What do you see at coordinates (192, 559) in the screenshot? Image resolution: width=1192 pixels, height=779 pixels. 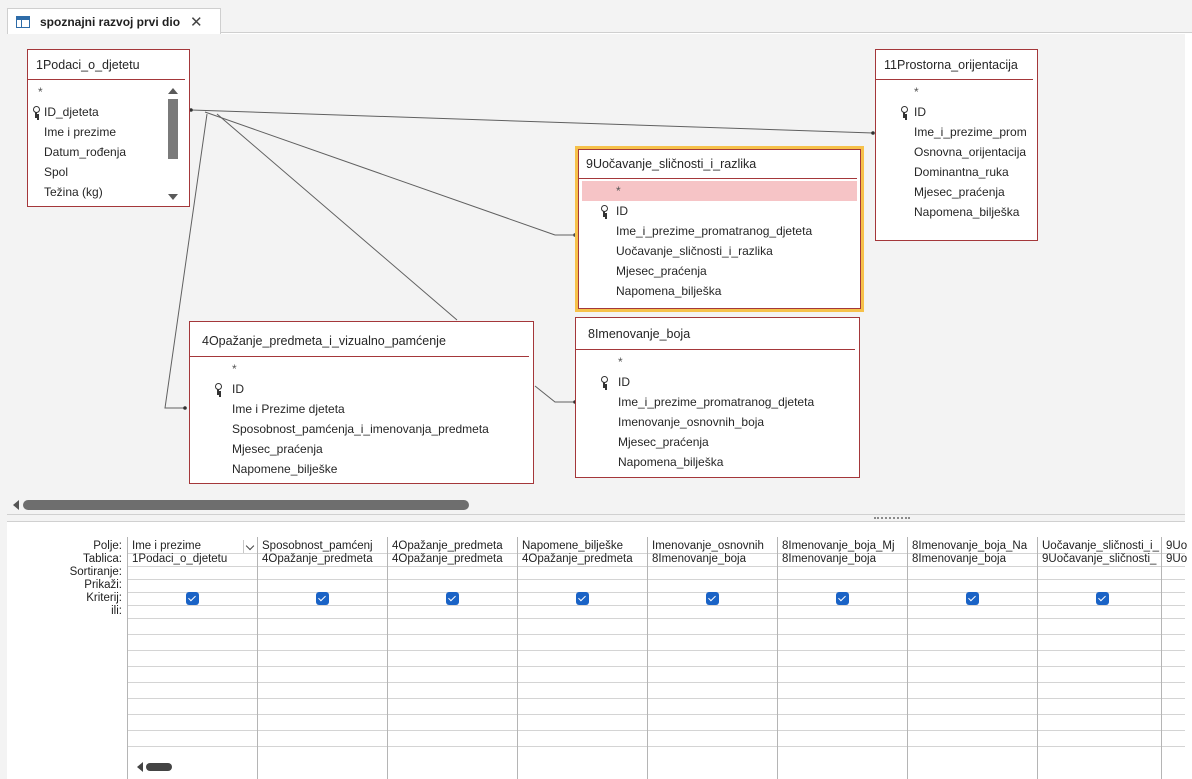 I see `table-cell: 1Podaci_o_djetetu` at bounding box center [192, 559].